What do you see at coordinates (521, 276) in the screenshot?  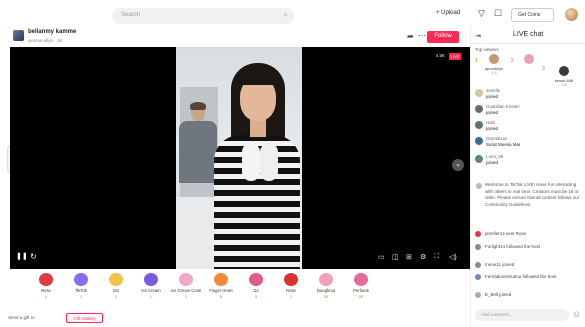 I see `chat-message-text: Fernaduvnimutmu followed the host` at bounding box center [521, 276].